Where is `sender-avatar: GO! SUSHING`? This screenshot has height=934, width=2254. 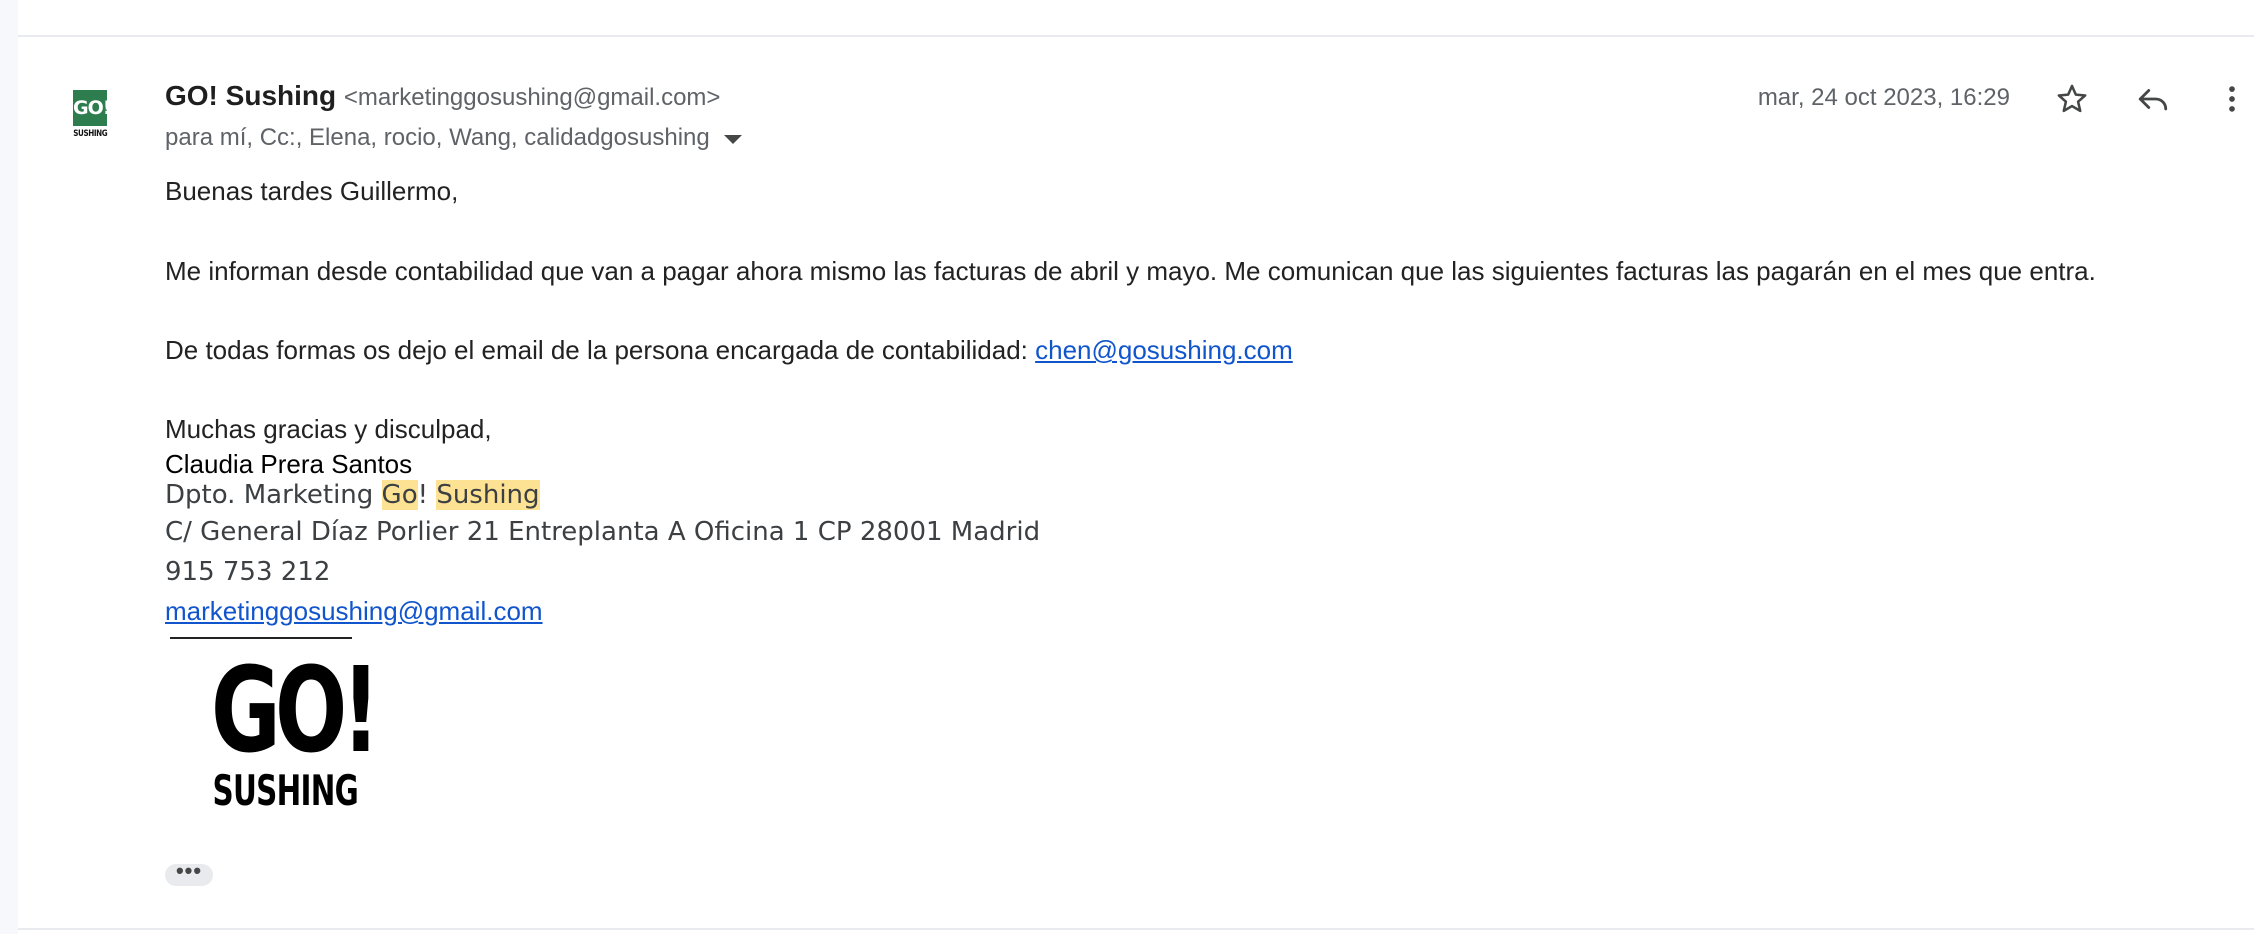
sender-avatar: GO! SUSHING is located at coordinates (90, 118).